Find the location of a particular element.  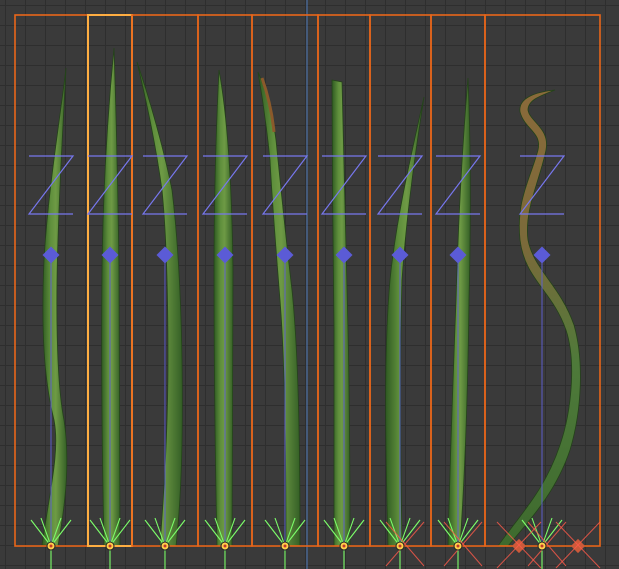

red-cross-marker is located at coordinates (578, 545).